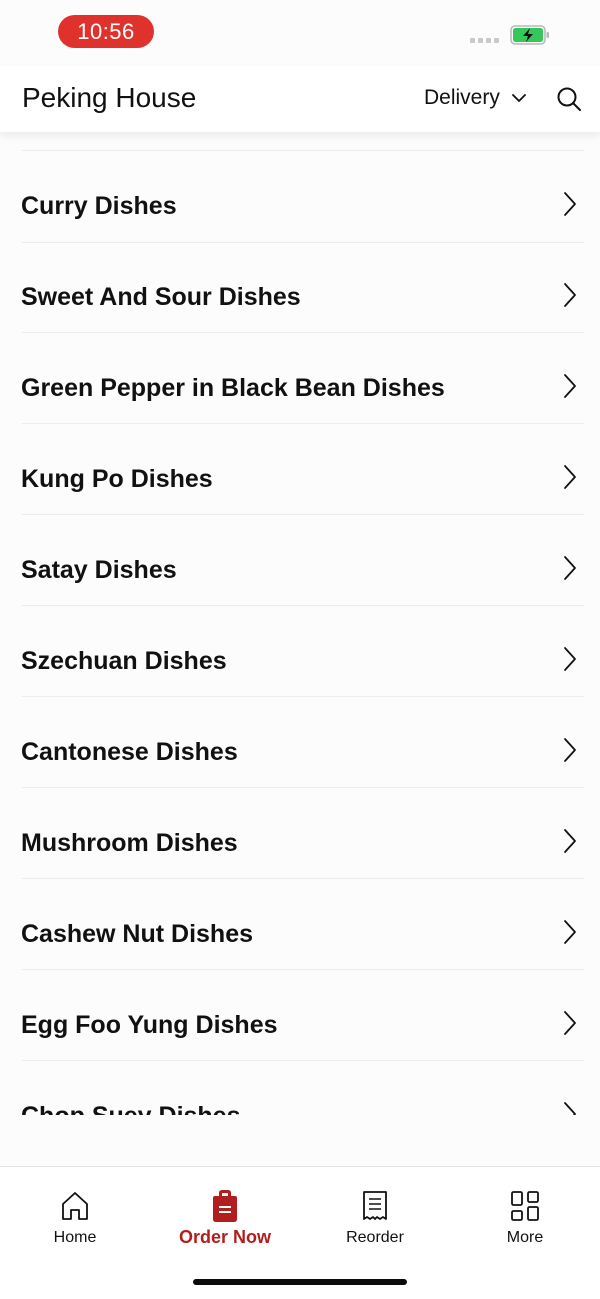 Image resolution: width=600 pixels, height=1299 pixels. What do you see at coordinates (375, 1205) in the screenshot?
I see `receipt-icon` at bounding box center [375, 1205].